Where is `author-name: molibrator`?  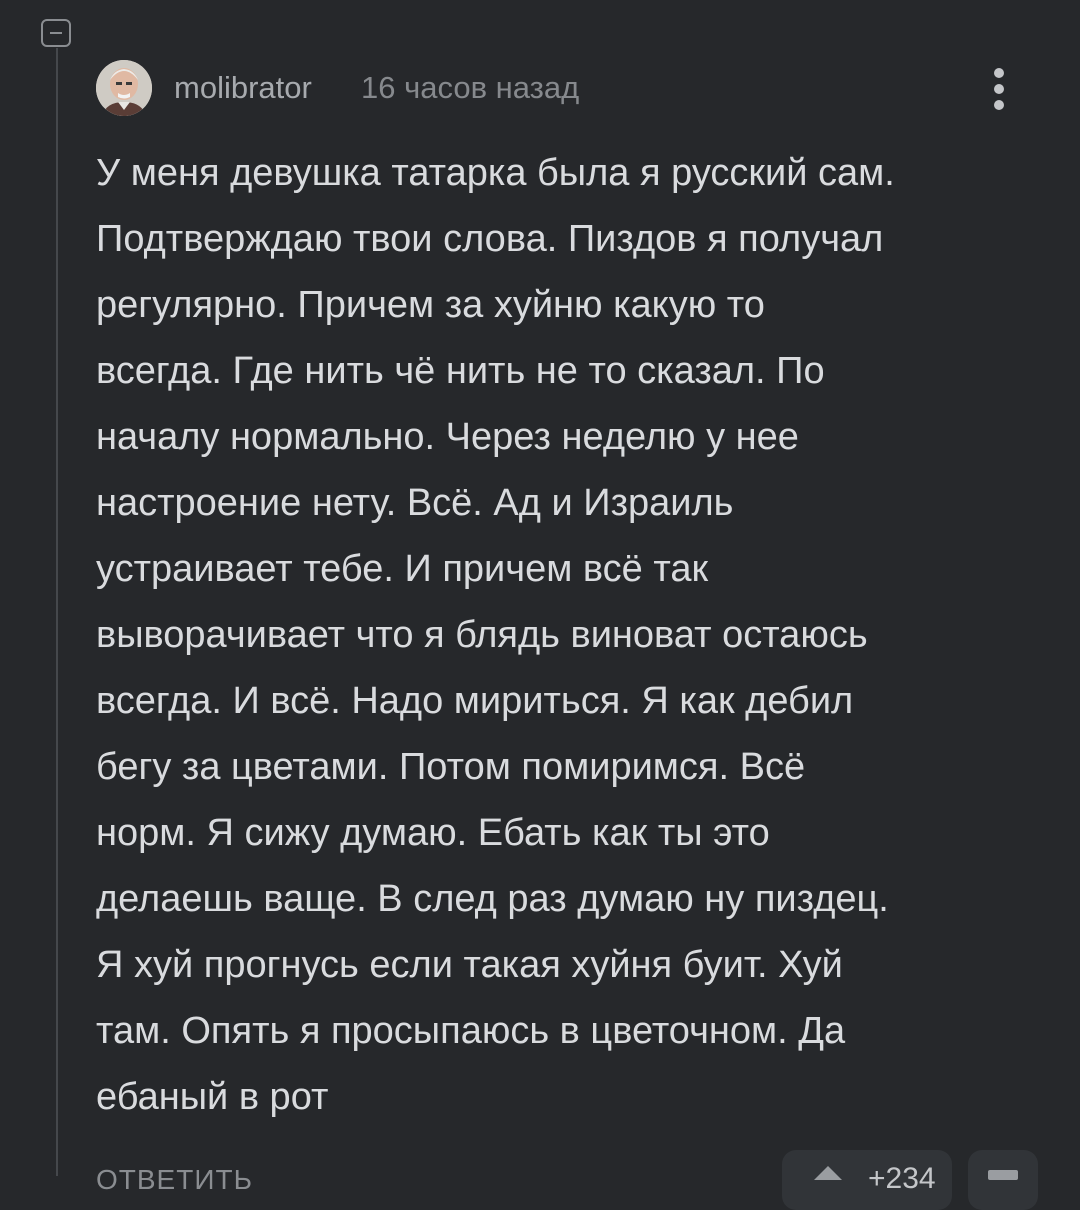
author-name: molibrator is located at coordinates (243, 88).